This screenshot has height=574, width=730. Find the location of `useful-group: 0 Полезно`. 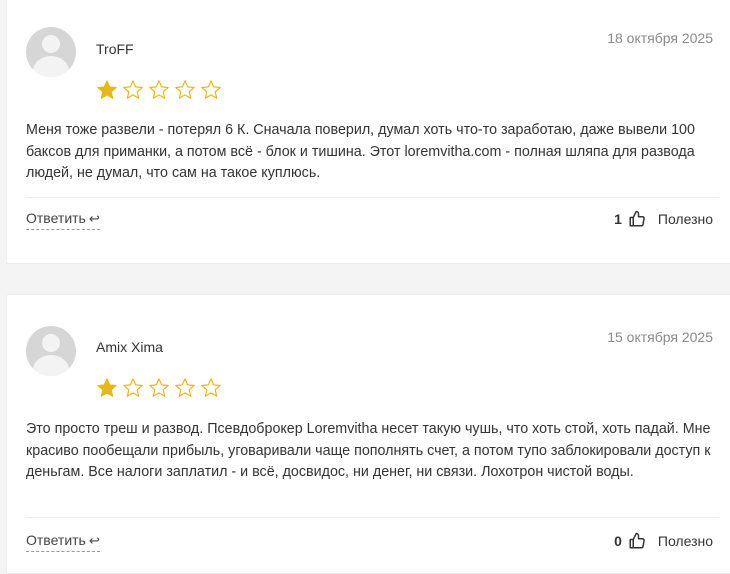

useful-group: 0 Полезно is located at coordinates (663, 541).